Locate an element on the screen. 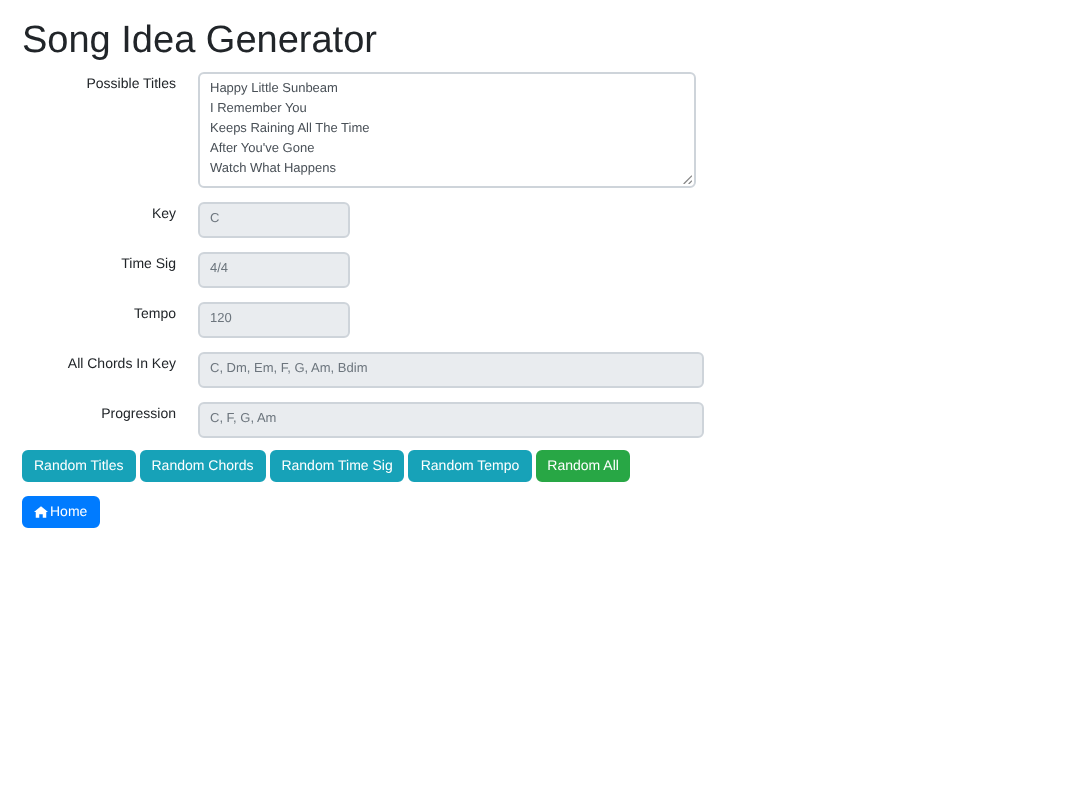 The width and height of the screenshot is (1080, 810). page-title: Song Idea Generator is located at coordinates (200, 42).